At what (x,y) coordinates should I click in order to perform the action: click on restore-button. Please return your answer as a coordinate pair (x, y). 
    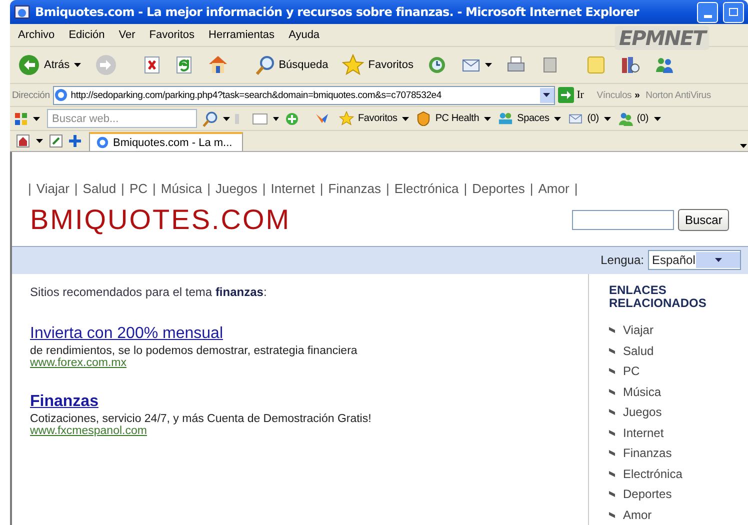
    Looking at the image, I should click on (733, 12).